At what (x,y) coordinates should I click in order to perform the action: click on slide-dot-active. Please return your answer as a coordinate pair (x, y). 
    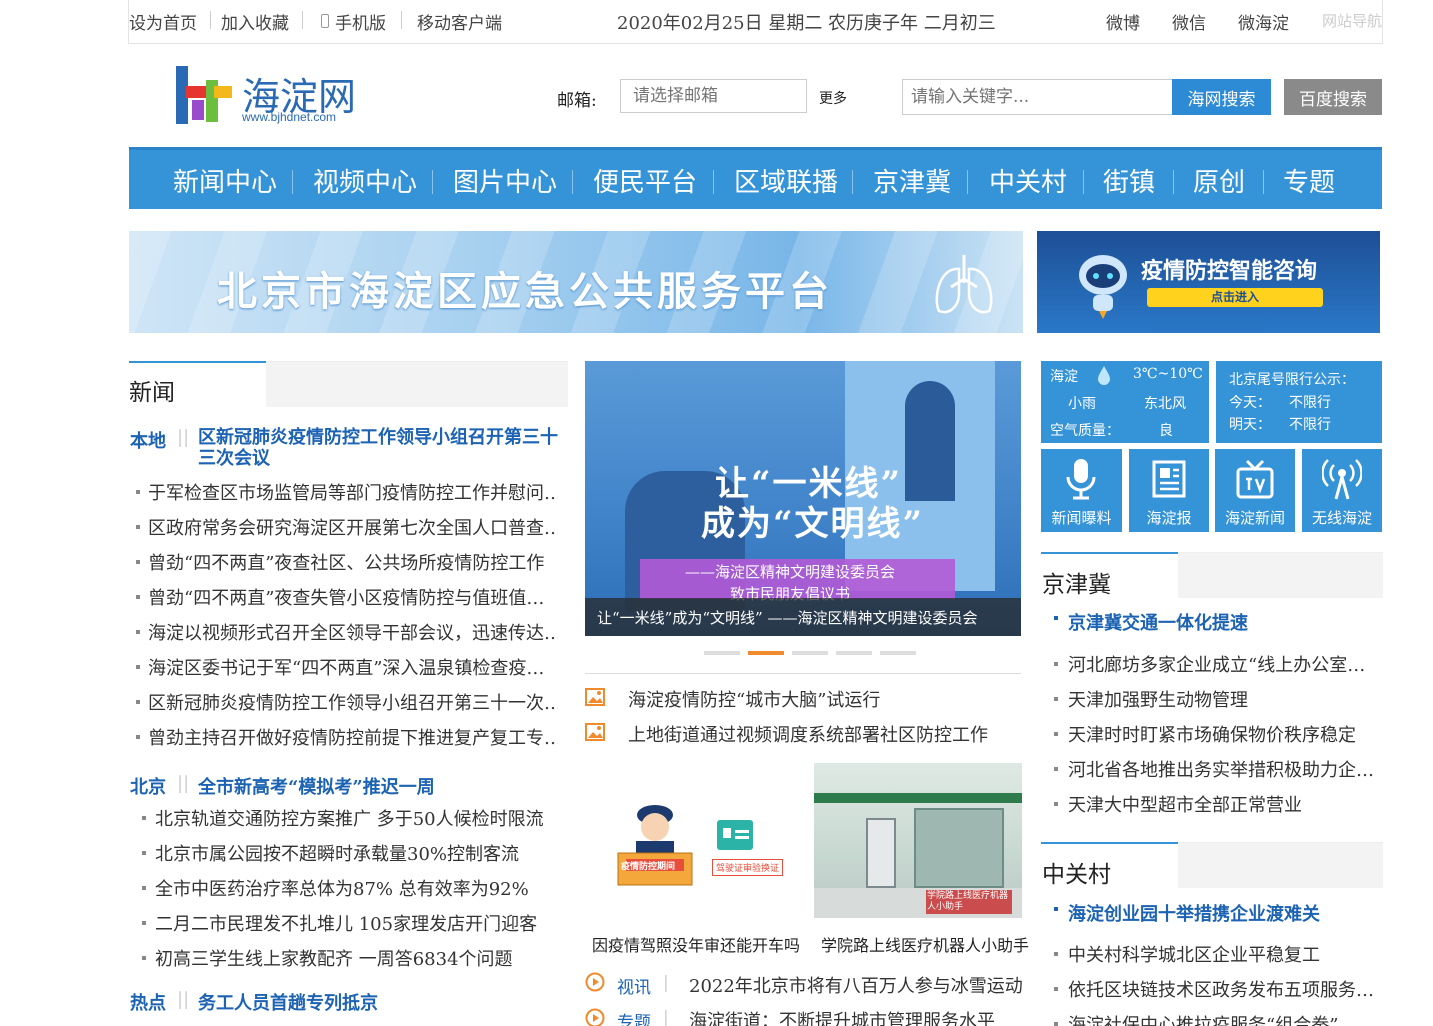
    Looking at the image, I should click on (766, 653).